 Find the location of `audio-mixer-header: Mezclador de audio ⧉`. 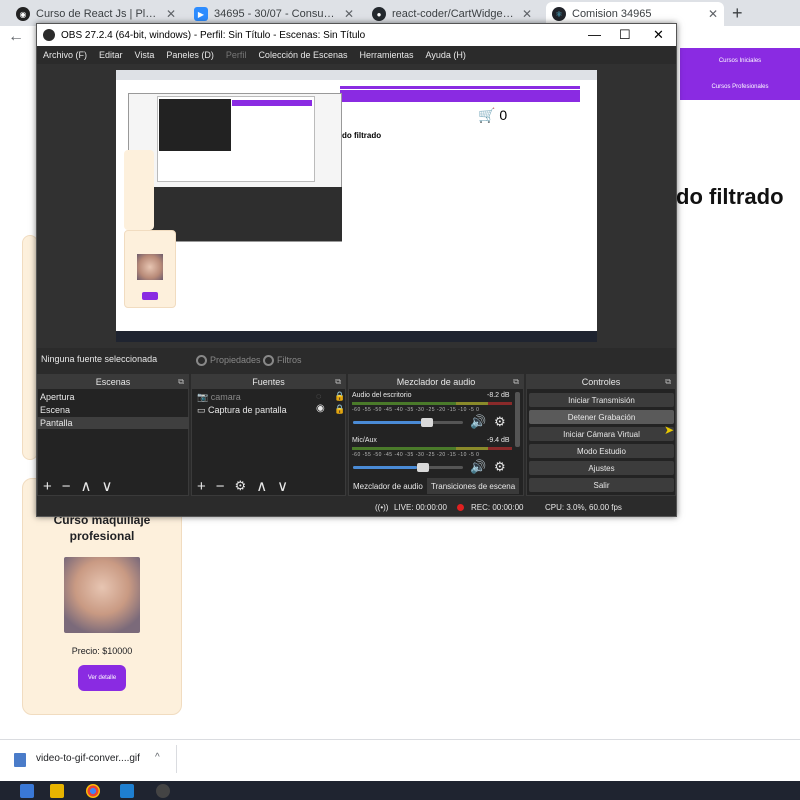

audio-mixer-header: Mezclador de audio ⧉ is located at coordinates (436, 381).